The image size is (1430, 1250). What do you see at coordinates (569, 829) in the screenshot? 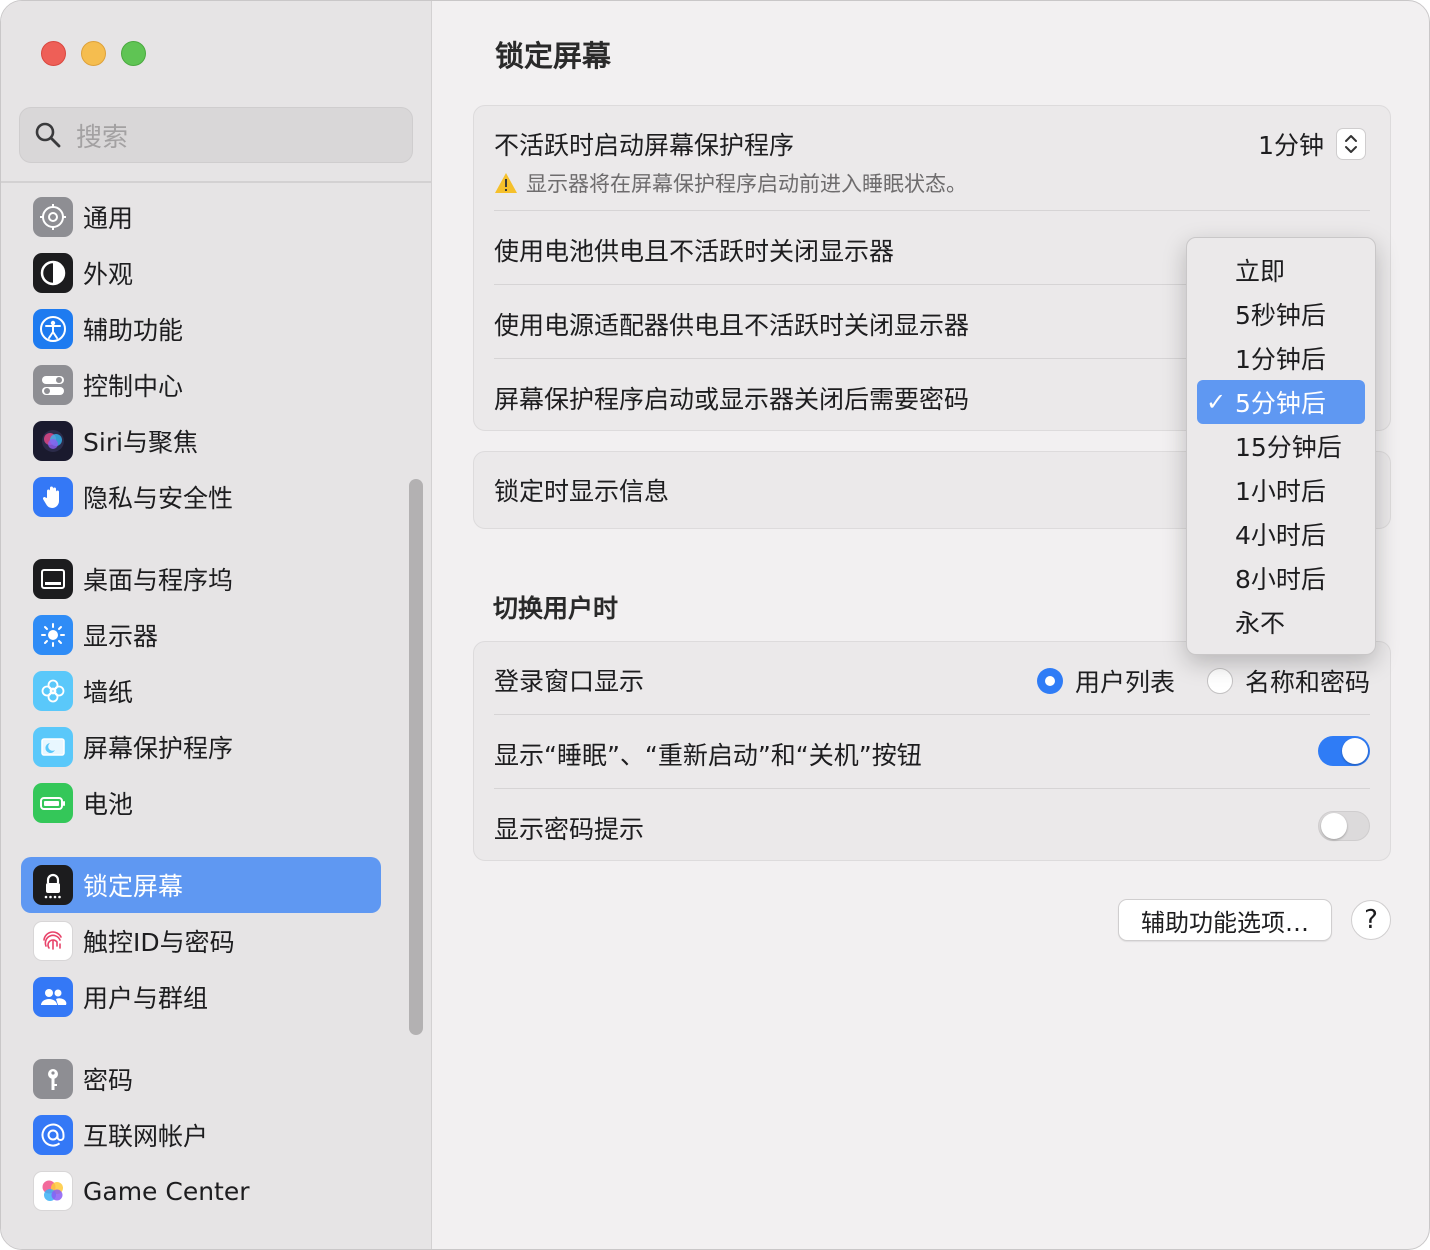
I see `password-hint-label: 显示密码提示` at bounding box center [569, 829].